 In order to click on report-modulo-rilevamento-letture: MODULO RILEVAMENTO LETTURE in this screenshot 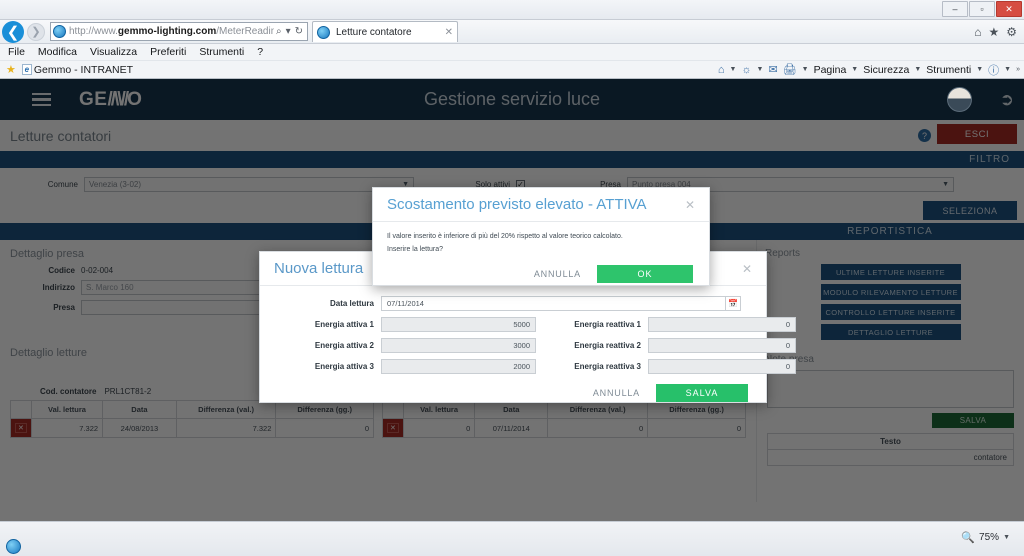, I will do `click(890, 292)`.